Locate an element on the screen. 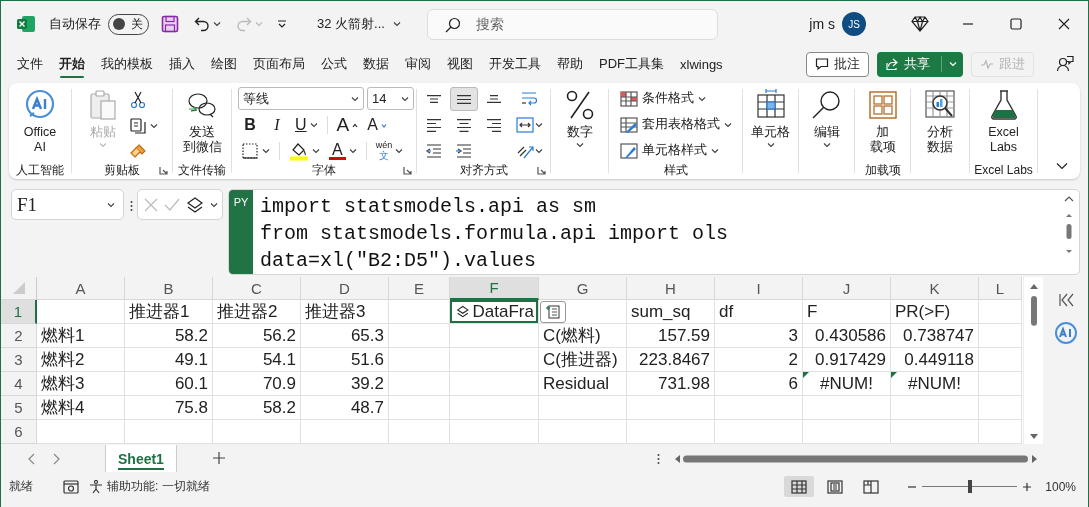 This screenshot has height=507, width=1089. ribbon-tab: 开发工具 is located at coordinates (515, 64).